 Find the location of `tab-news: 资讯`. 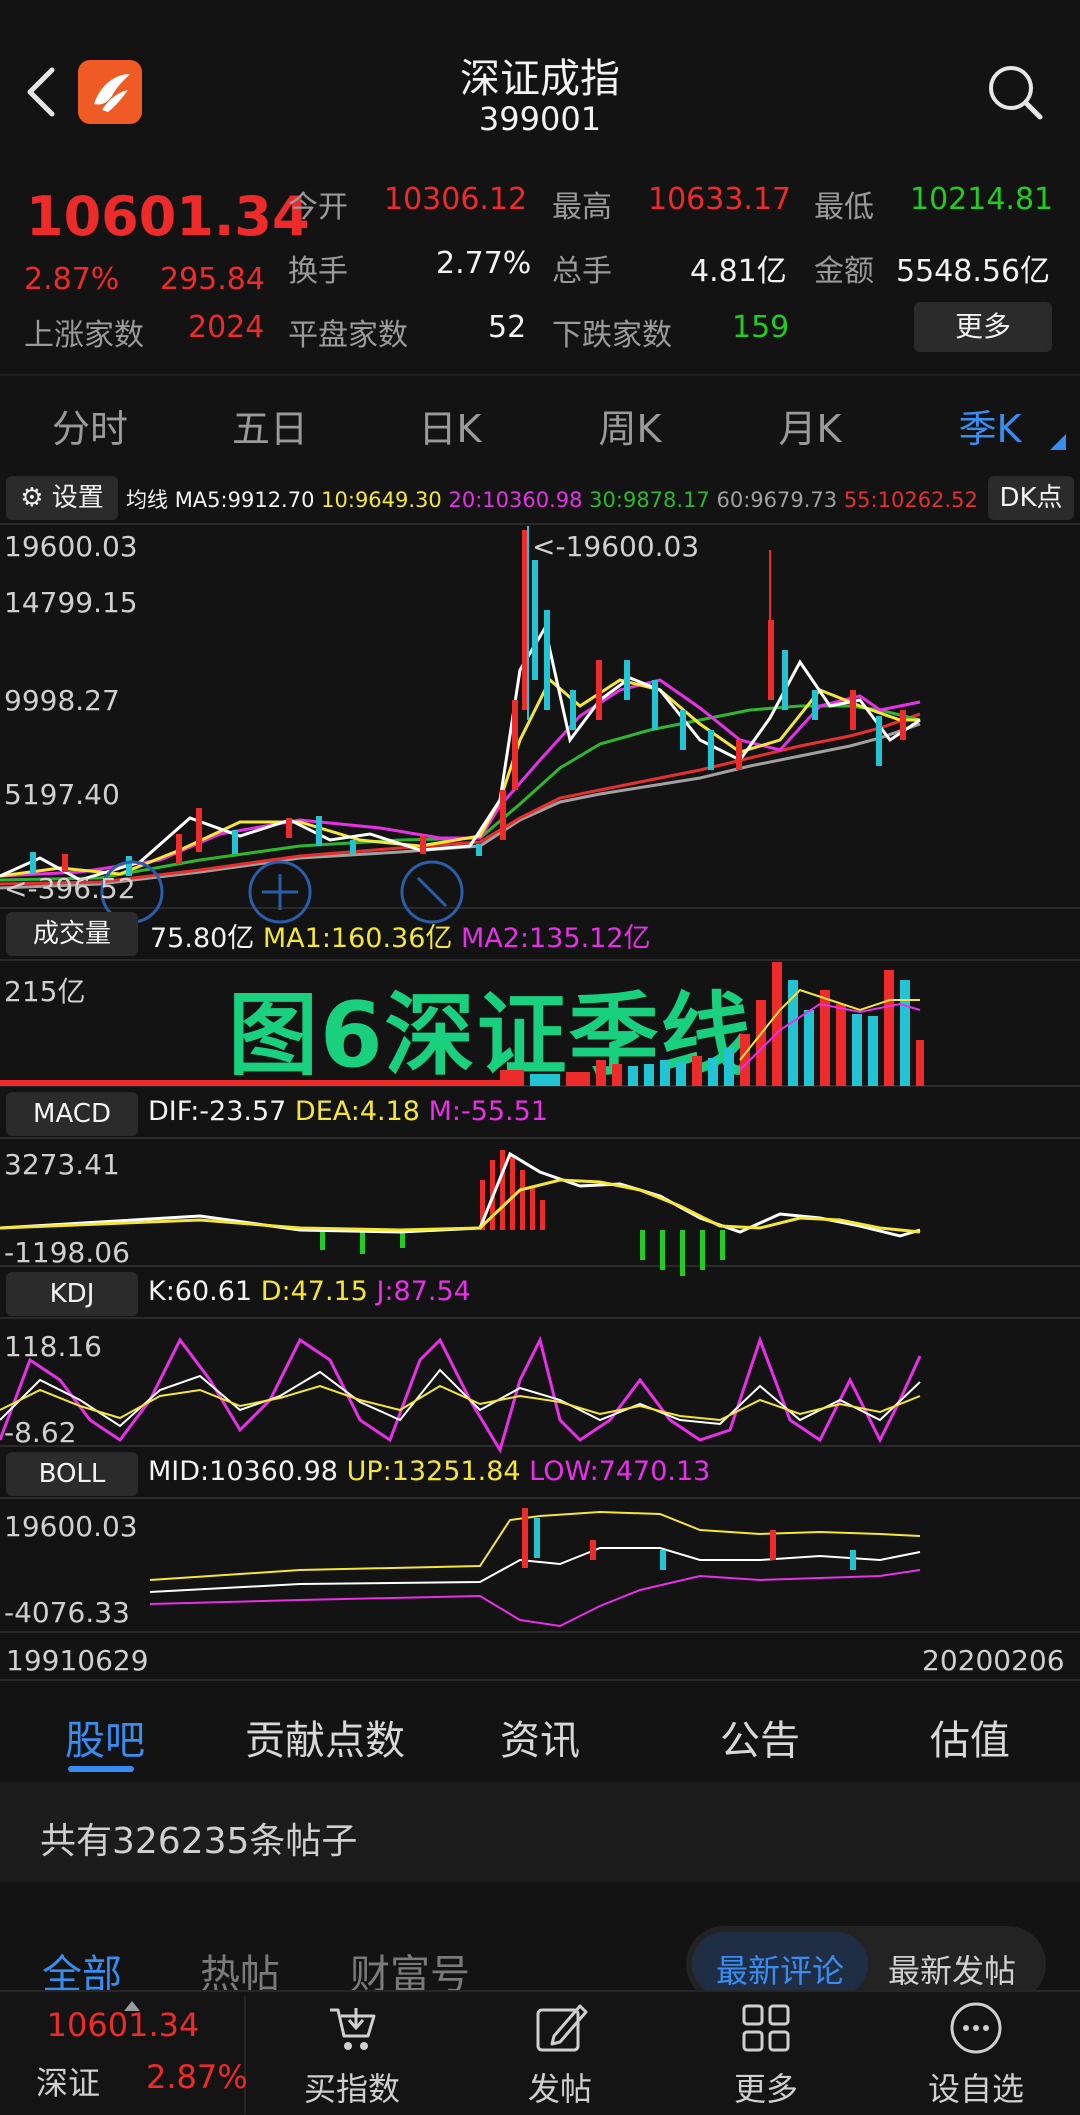

tab-news: 资讯 is located at coordinates (540, 1737).